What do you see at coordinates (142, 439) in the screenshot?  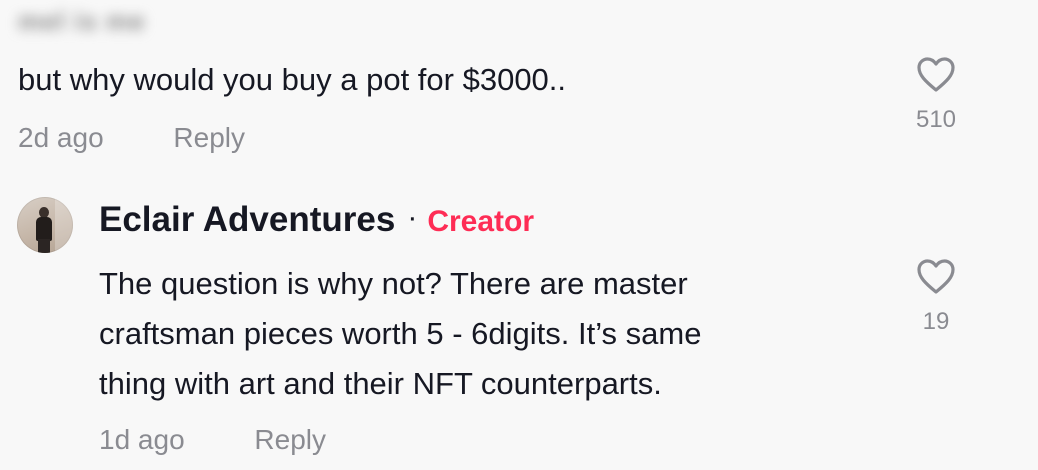 I see `comment-timestamp: 1d ago` at bounding box center [142, 439].